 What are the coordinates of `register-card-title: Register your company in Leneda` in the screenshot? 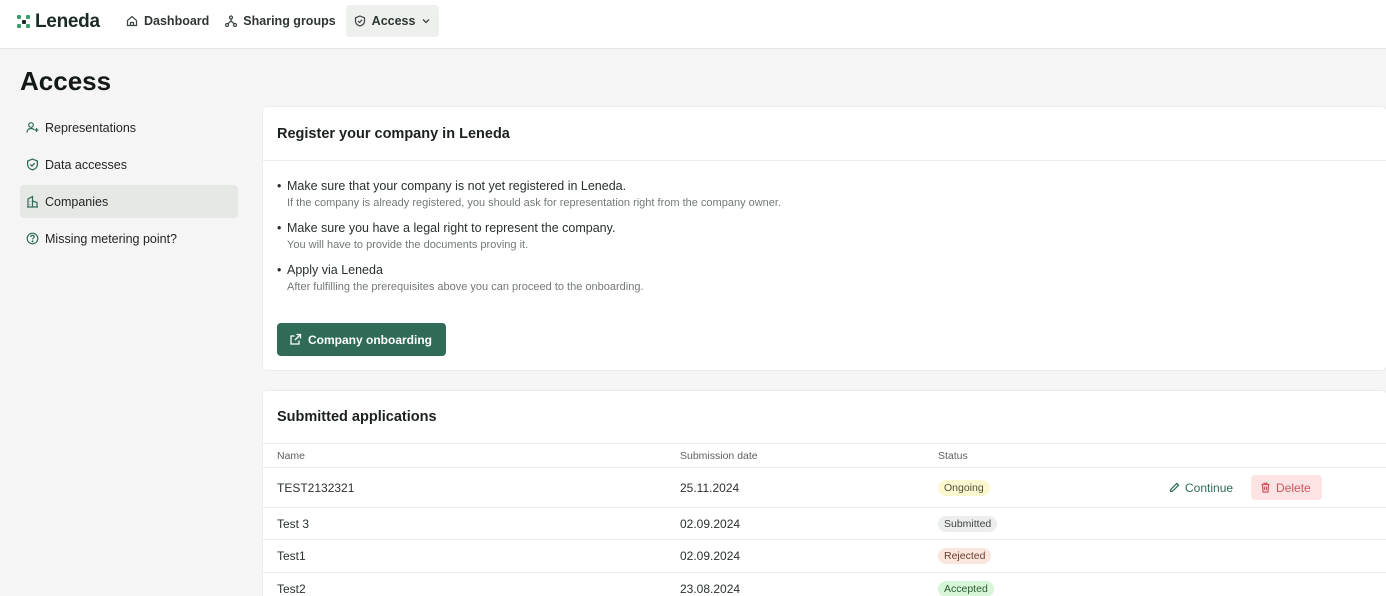 It's located at (824, 134).